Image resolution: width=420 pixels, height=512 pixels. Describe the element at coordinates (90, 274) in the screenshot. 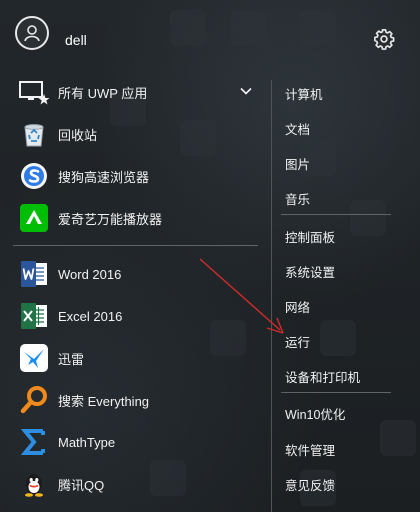

I see `app-label: Word 2016` at that location.